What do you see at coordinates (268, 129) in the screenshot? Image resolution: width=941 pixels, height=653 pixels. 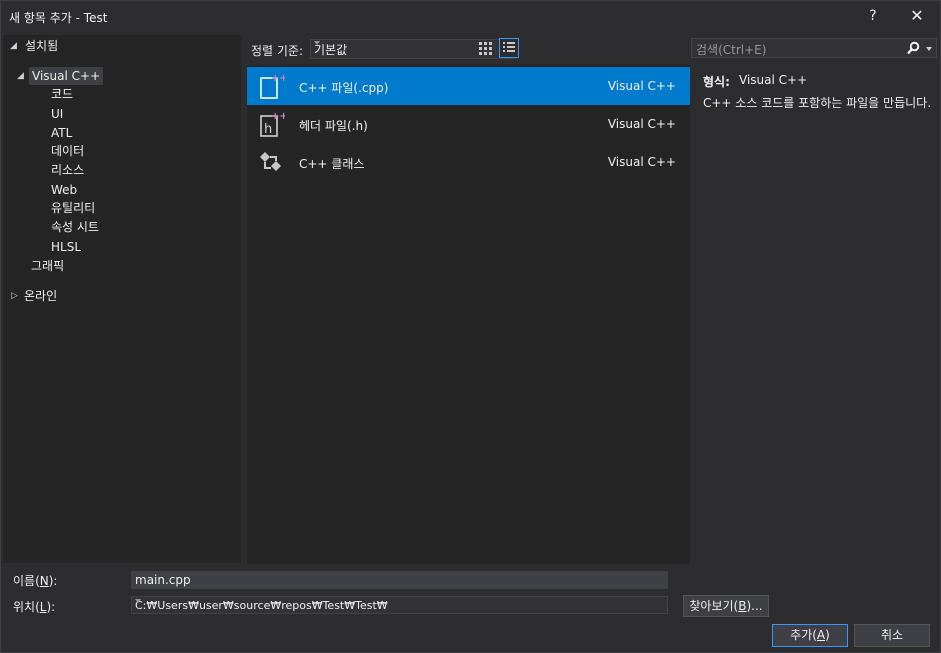 I see `svg-text: h` at bounding box center [268, 129].